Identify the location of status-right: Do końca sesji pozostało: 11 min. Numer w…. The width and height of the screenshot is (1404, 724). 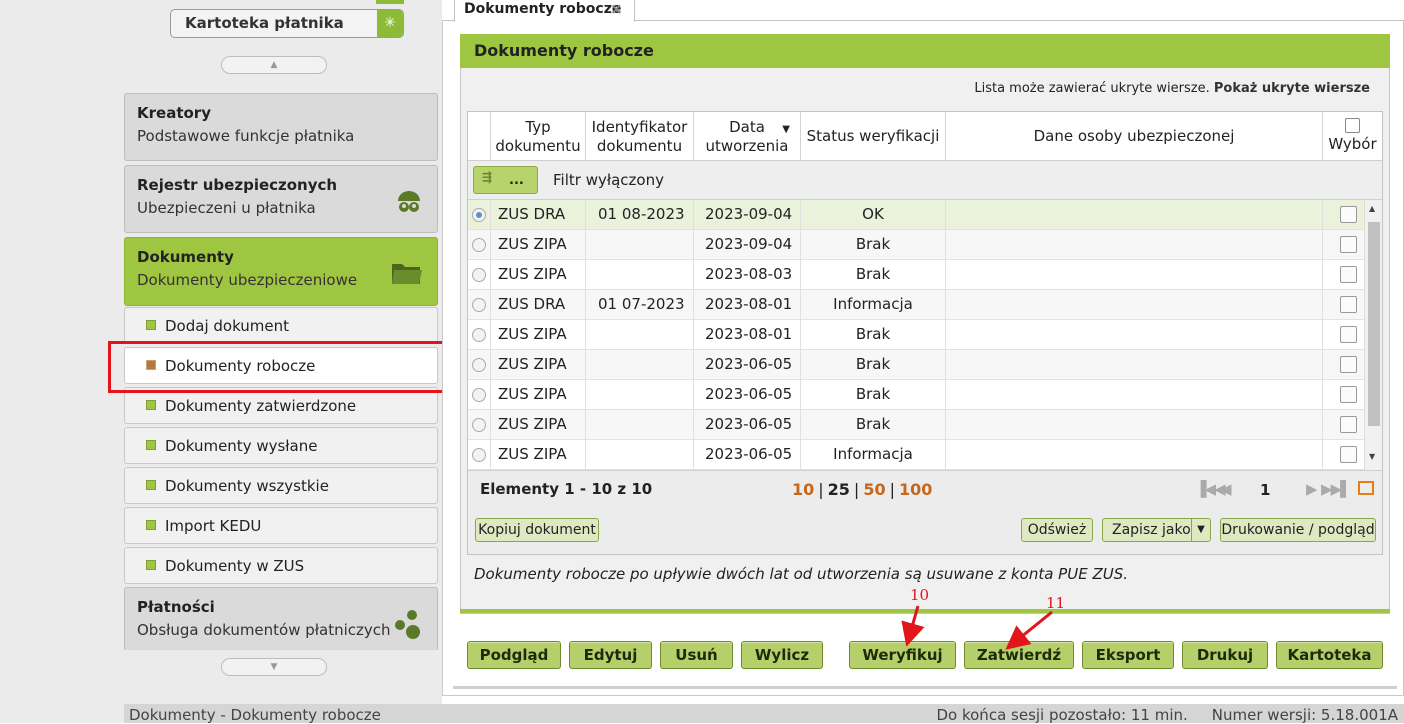
(1167, 715).